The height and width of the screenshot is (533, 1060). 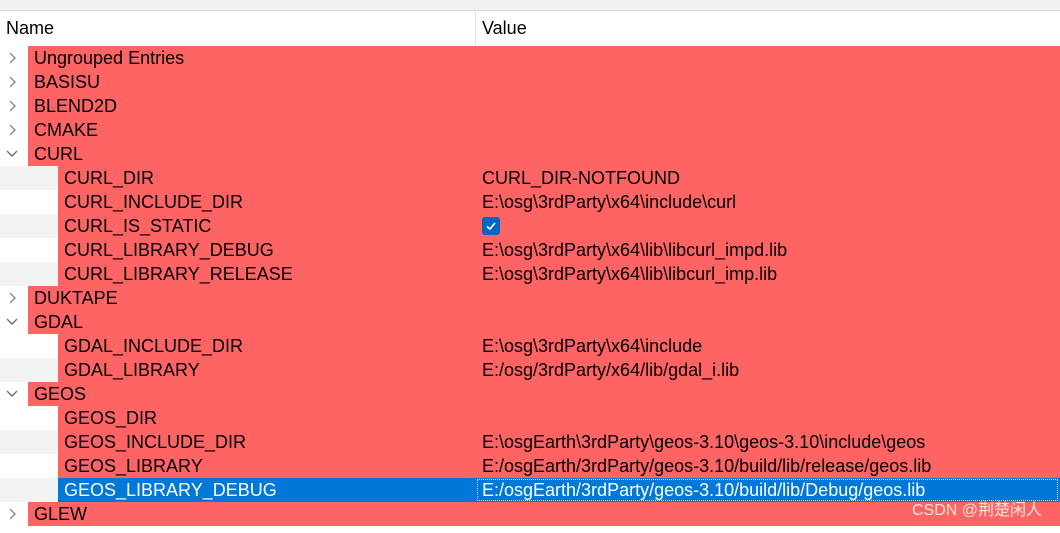 What do you see at coordinates (154, 202) in the screenshot?
I see `entry-name: CURL_INCLUDE_DIR` at bounding box center [154, 202].